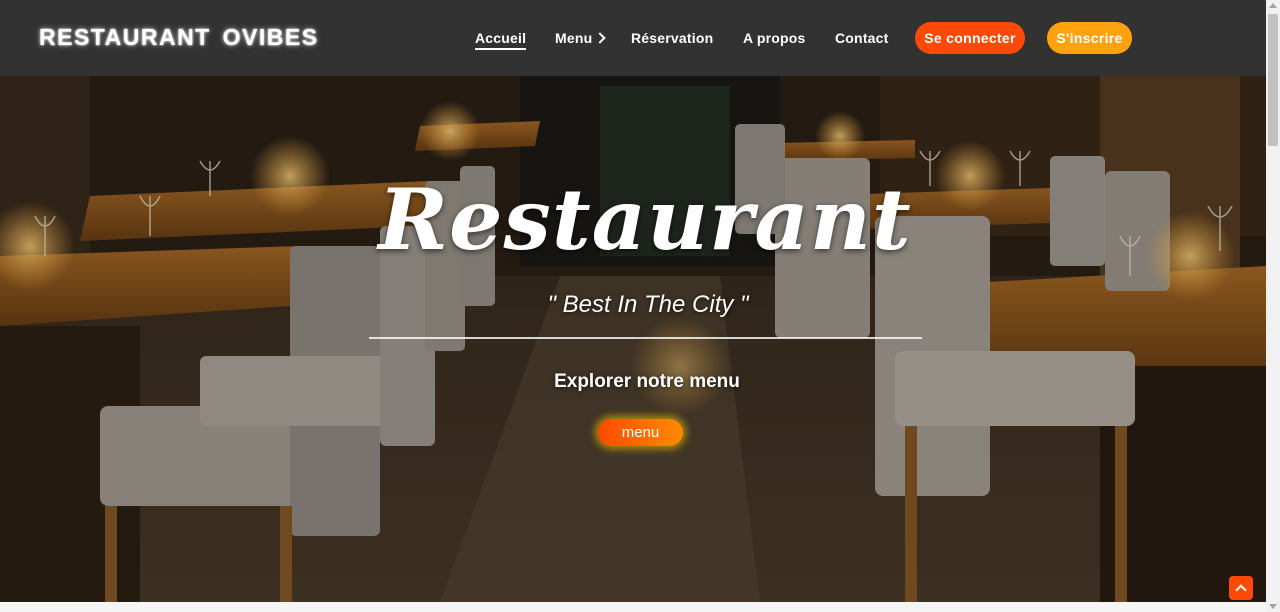 The height and width of the screenshot is (612, 1280). What do you see at coordinates (600, 38) in the screenshot?
I see `chevron-right-icon` at bounding box center [600, 38].